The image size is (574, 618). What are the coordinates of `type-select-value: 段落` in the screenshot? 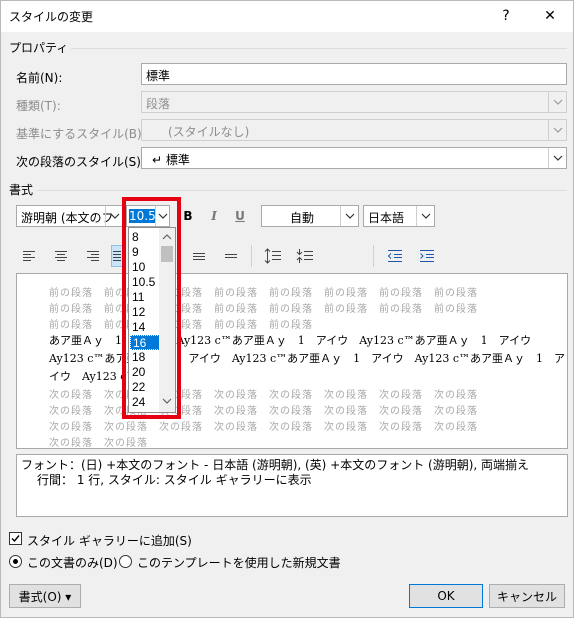 It's located at (158, 104).